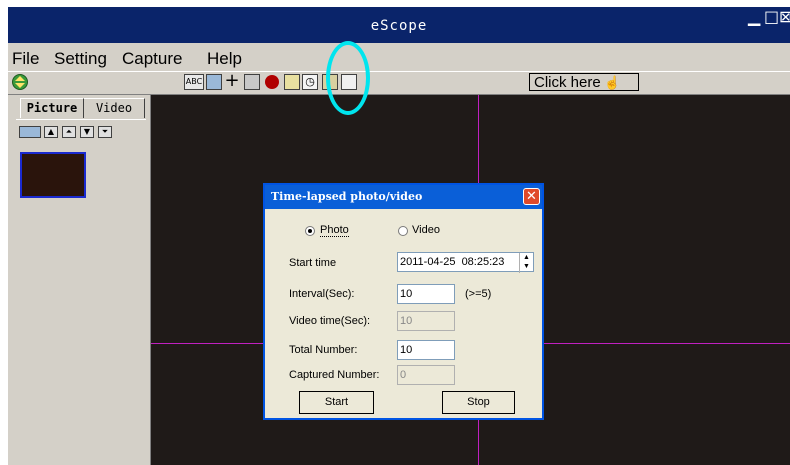 This screenshot has width=790, height=465. Describe the element at coordinates (330, 321) in the screenshot. I see `video-time-label: Video time(Sec):` at that location.